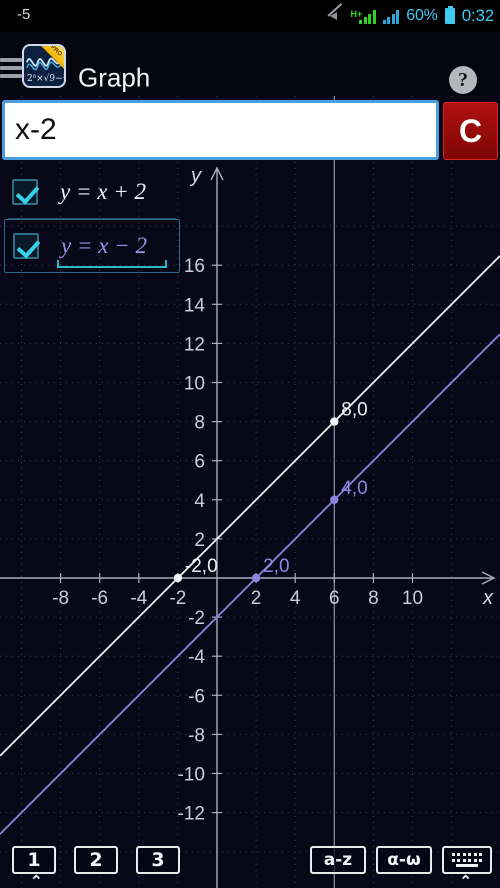 Image resolution: width=500 pixels, height=888 pixels. I want to click on equation-row: y = x + 2, so click(92, 192).